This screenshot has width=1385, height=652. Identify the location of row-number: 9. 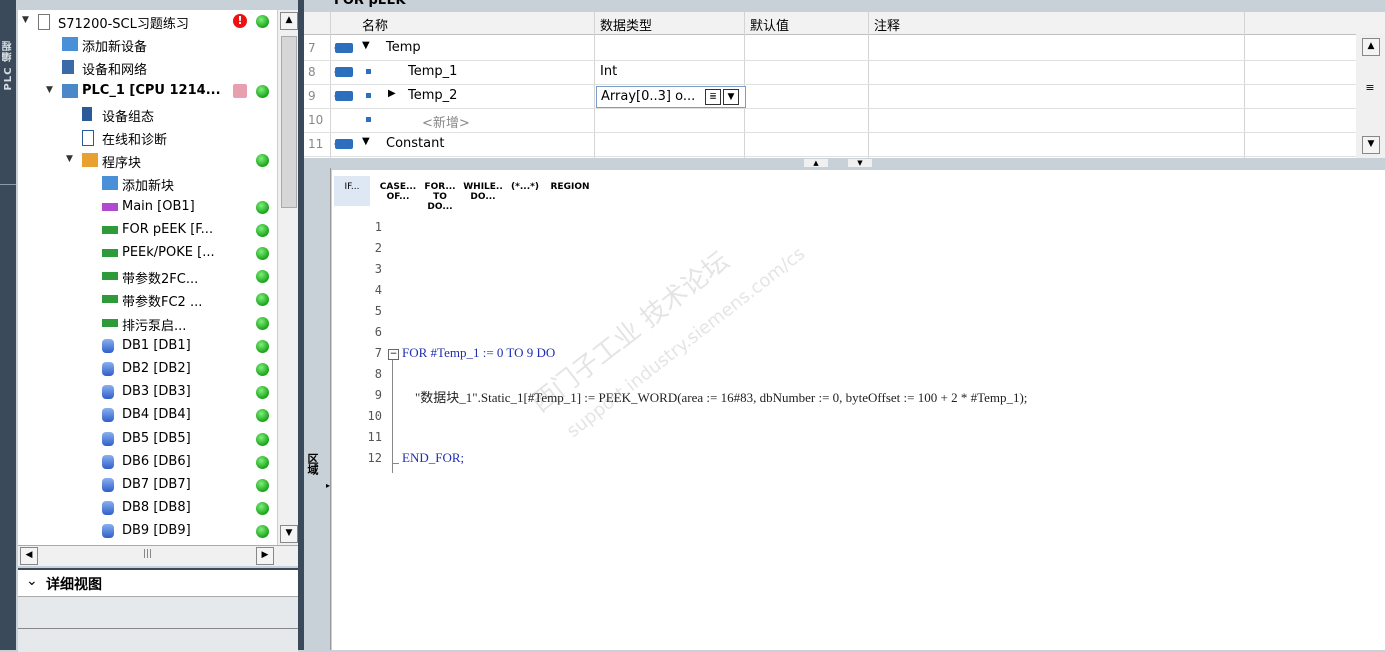
(312, 96).